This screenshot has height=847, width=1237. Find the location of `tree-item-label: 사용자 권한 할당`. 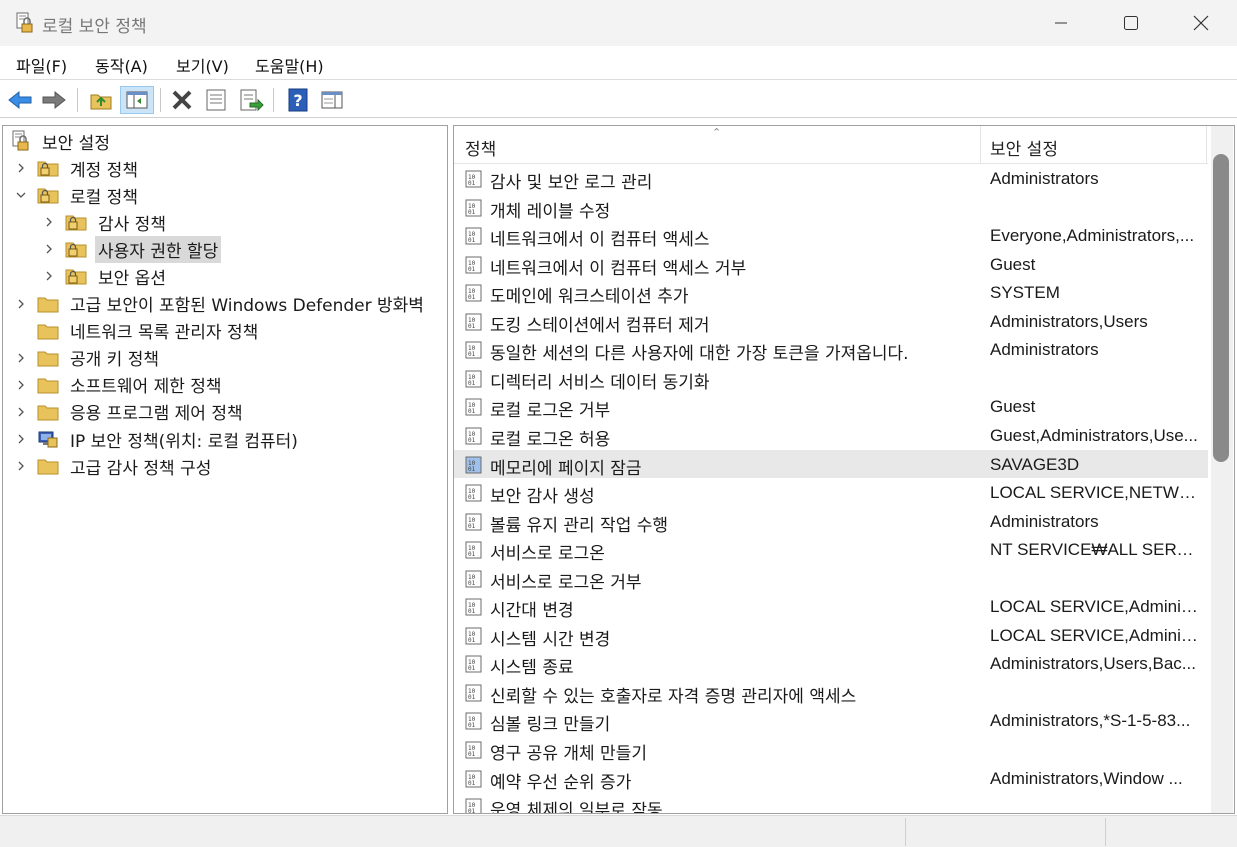

tree-item-label: 사용자 권한 할당 is located at coordinates (158, 249).